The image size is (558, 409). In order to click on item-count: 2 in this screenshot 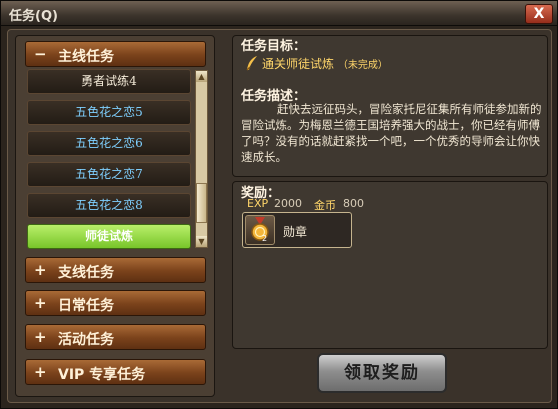, I will do `click(264, 238)`.